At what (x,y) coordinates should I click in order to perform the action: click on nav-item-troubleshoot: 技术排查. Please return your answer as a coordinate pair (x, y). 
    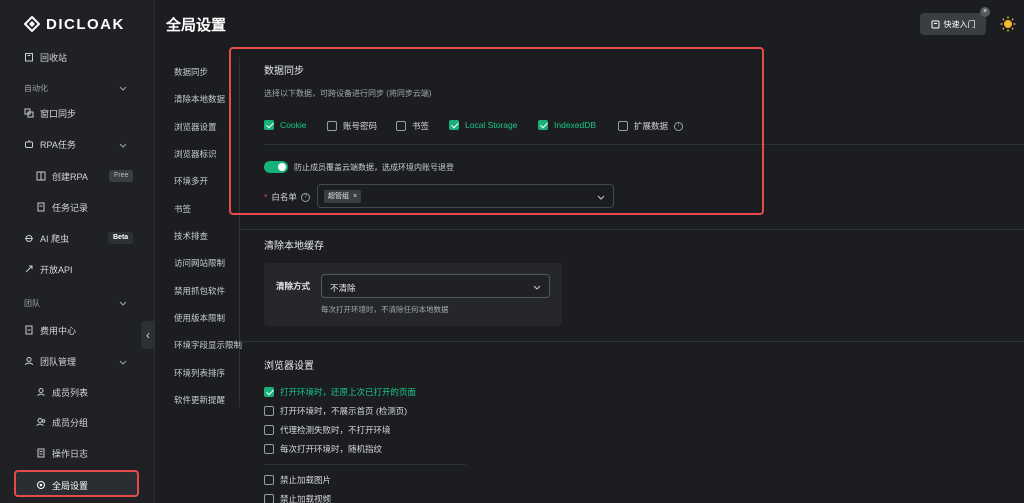
    Looking at the image, I should click on (191, 236).